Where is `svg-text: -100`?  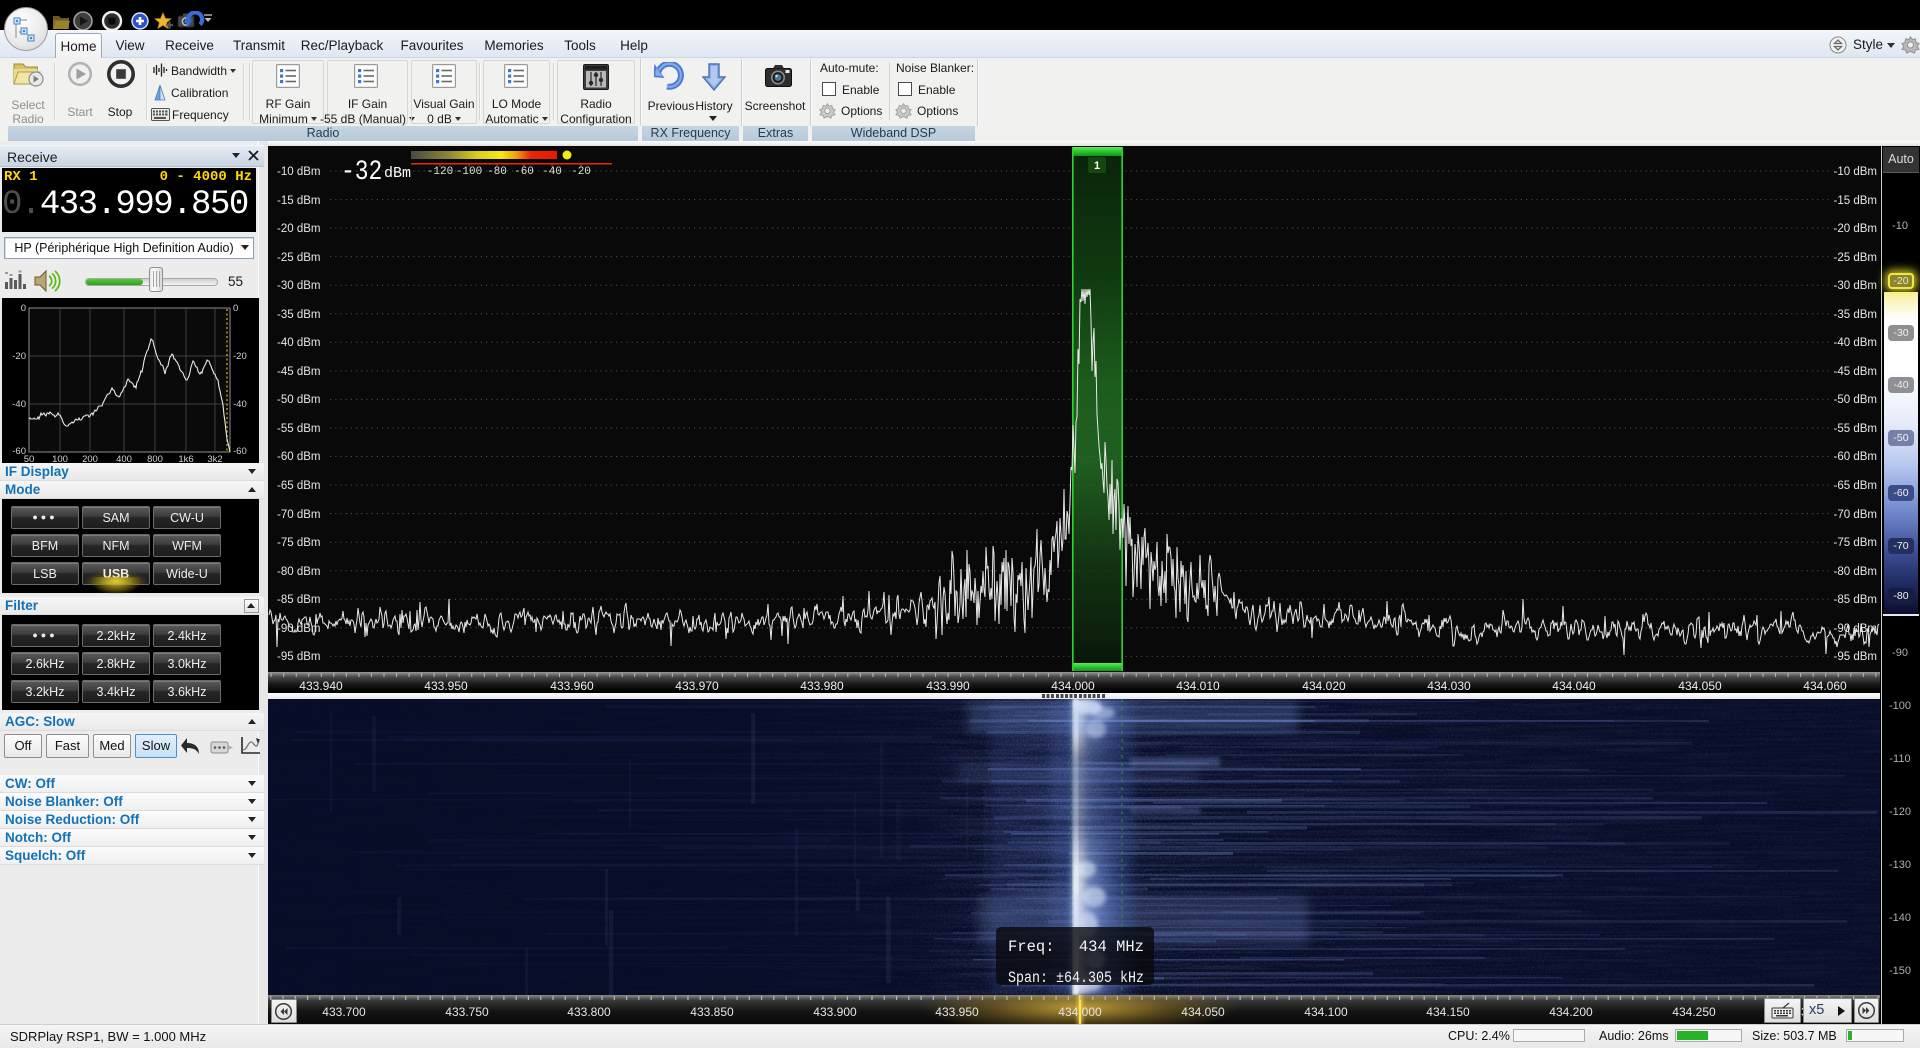 svg-text: -100 is located at coordinates (469, 172).